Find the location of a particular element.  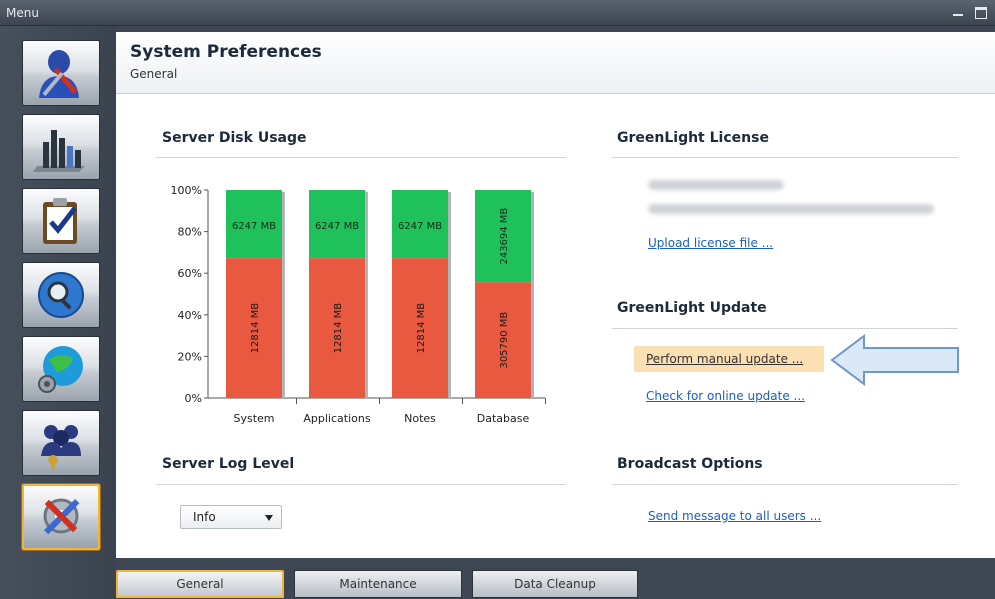

sidebar-item-statistics is located at coordinates (61, 147).